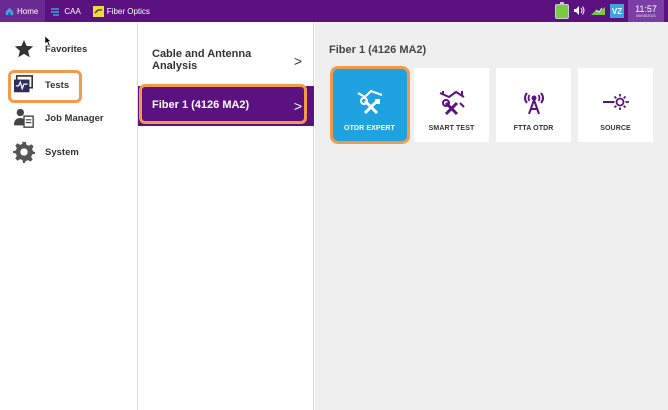  What do you see at coordinates (202, 60) in the screenshot?
I see `category-label: Cable and Antenna Analysis` at bounding box center [202, 60].